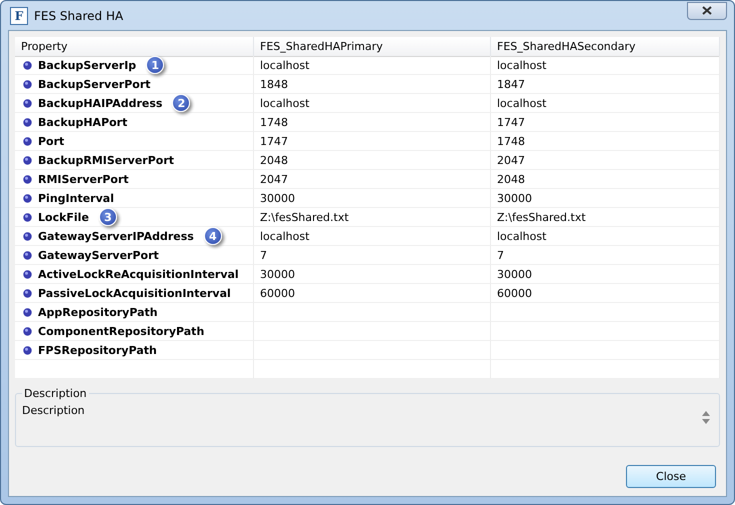 The image size is (735, 505). I want to click on app-icon: F, so click(19, 15).